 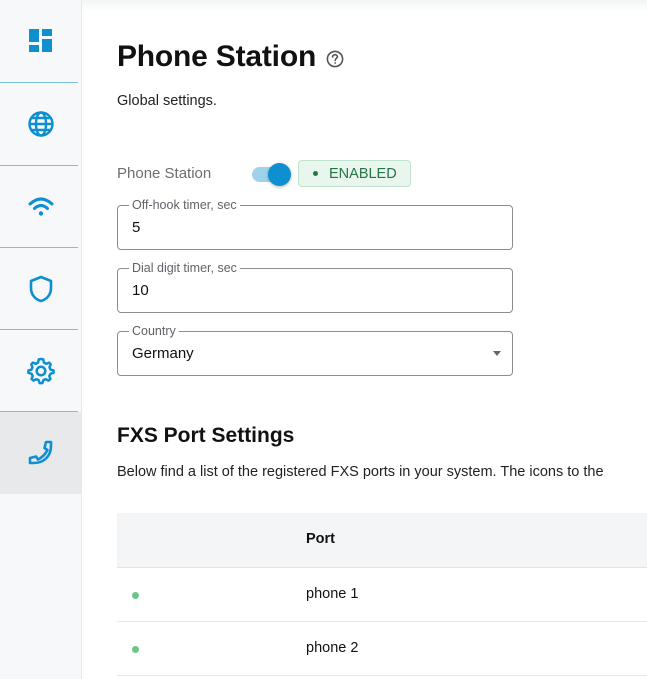 What do you see at coordinates (136, 227) in the screenshot?
I see `off-hook-timer-value: 5` at bounding box center [136, 227].